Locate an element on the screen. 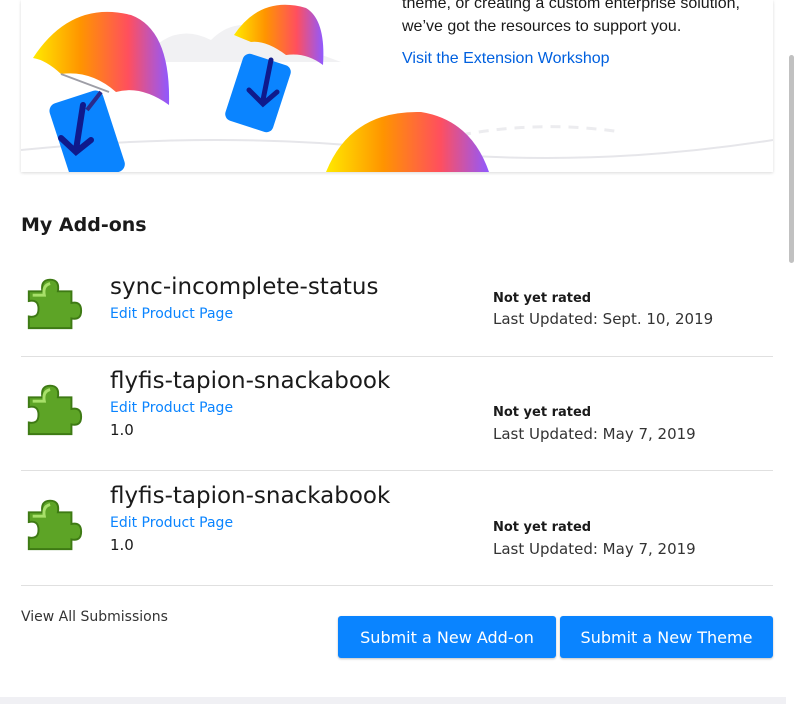 This screenshot has width=796, height=704. scrollbar-thumb is located at coordinates (791, 159).